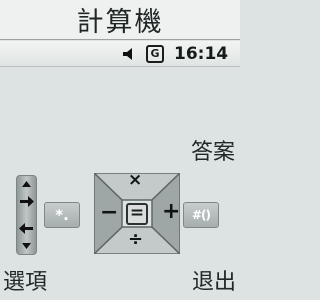  I want to click on minus-key: −, so click(109, 212).